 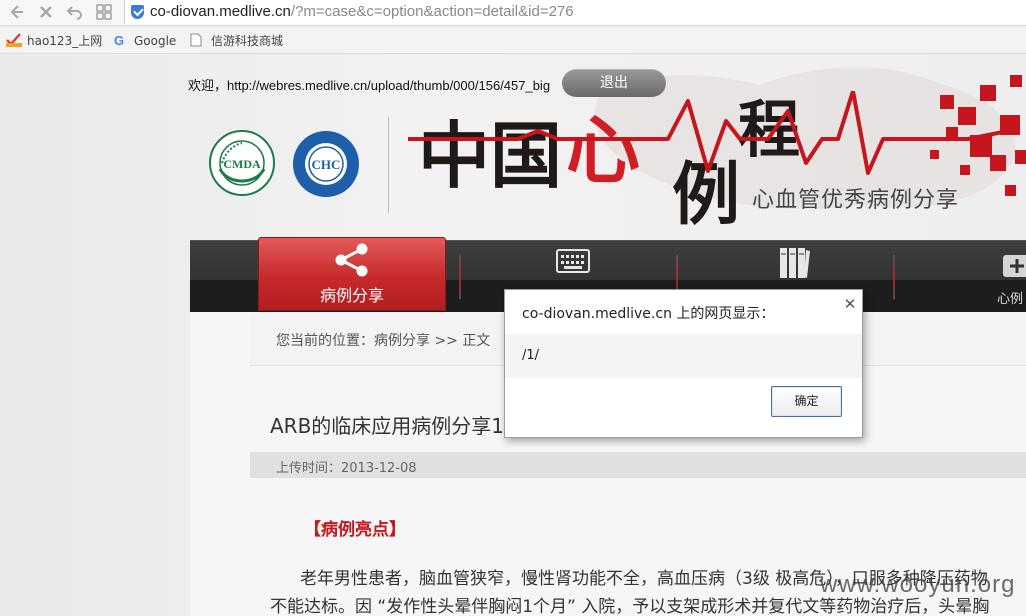 I want to click on header-divider, so click(x=388, y=165).